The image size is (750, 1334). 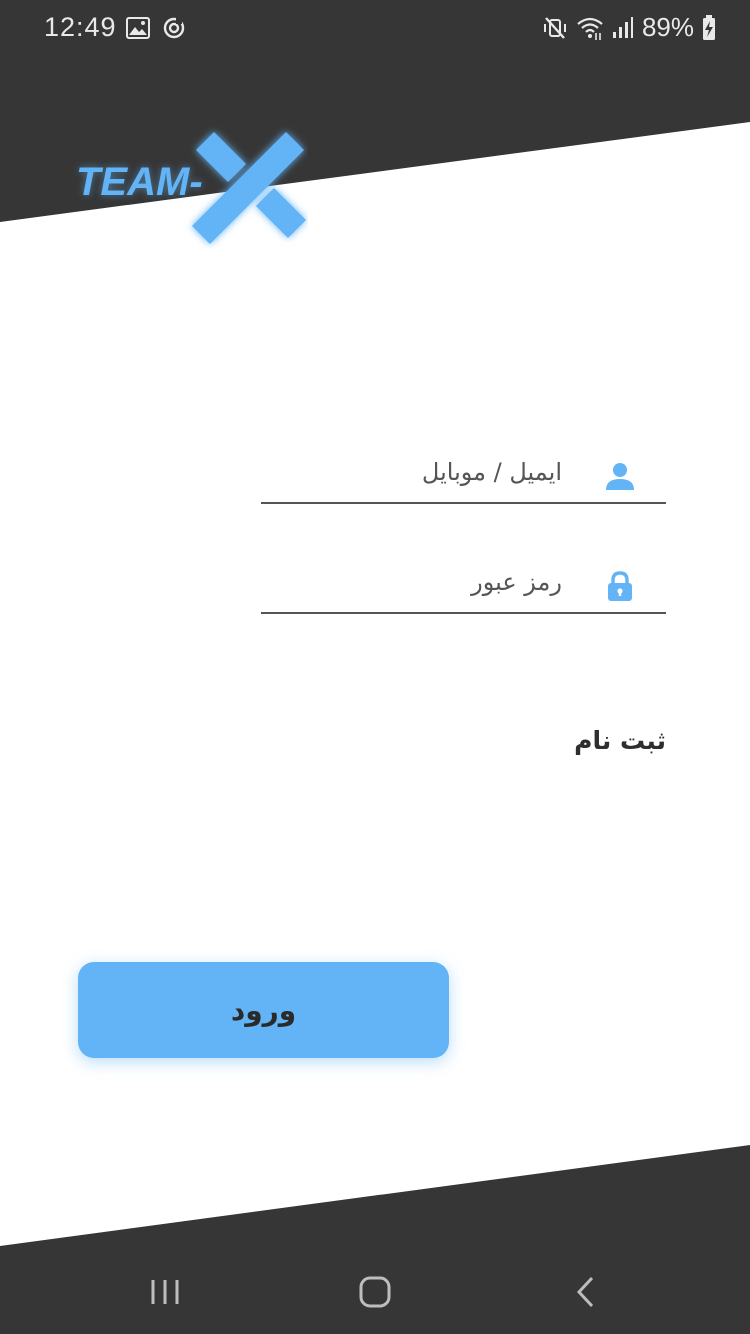 I want to click on signal-icon, so click(x=622, y=27).